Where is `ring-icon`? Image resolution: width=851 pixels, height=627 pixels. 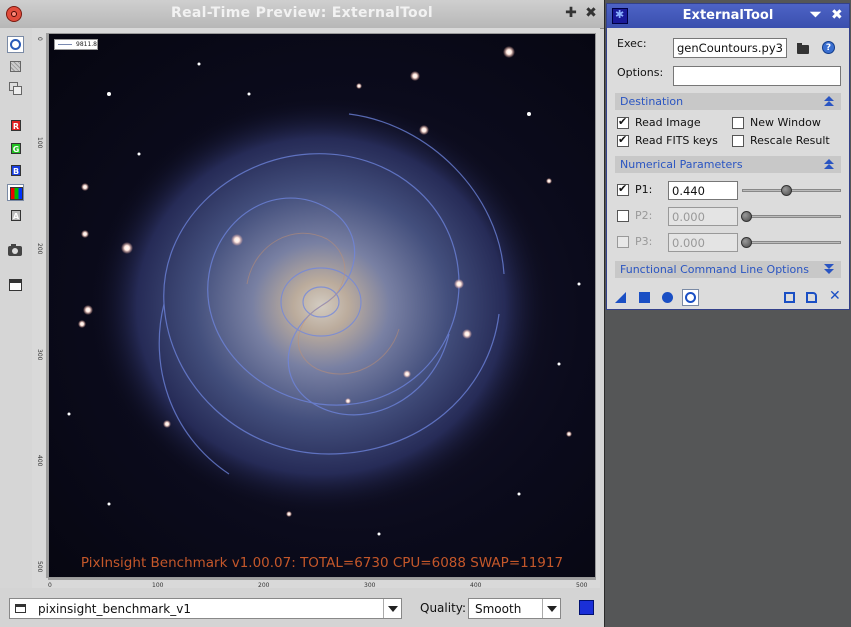
ring-icon is located at coordinates (15, 44).